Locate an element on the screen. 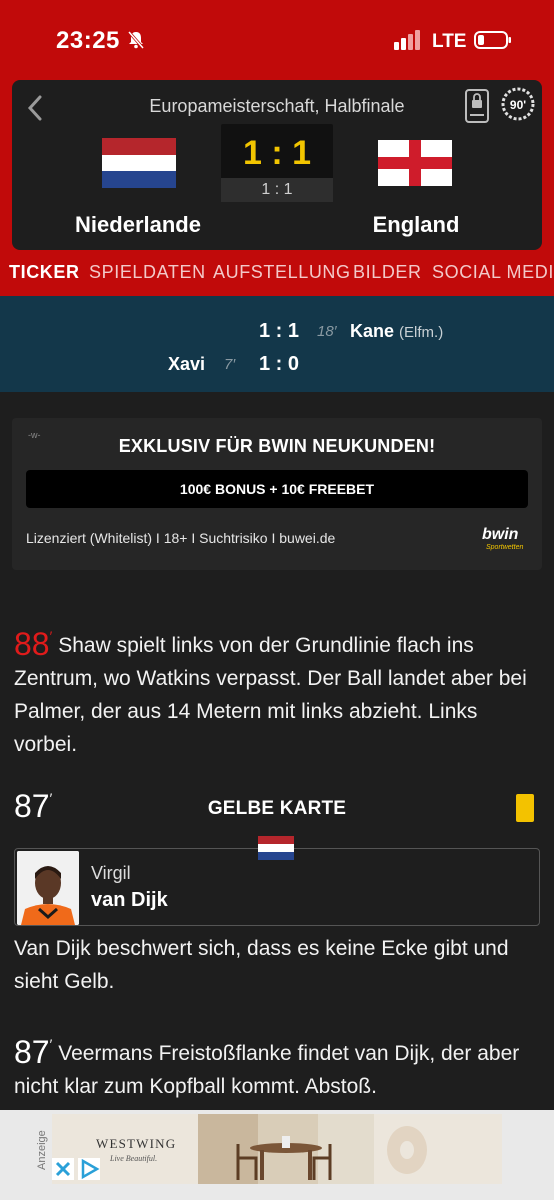 The height and width of the screenshot is (1200, 554). ad-choices-icon is located at coordinates (89, 1169).